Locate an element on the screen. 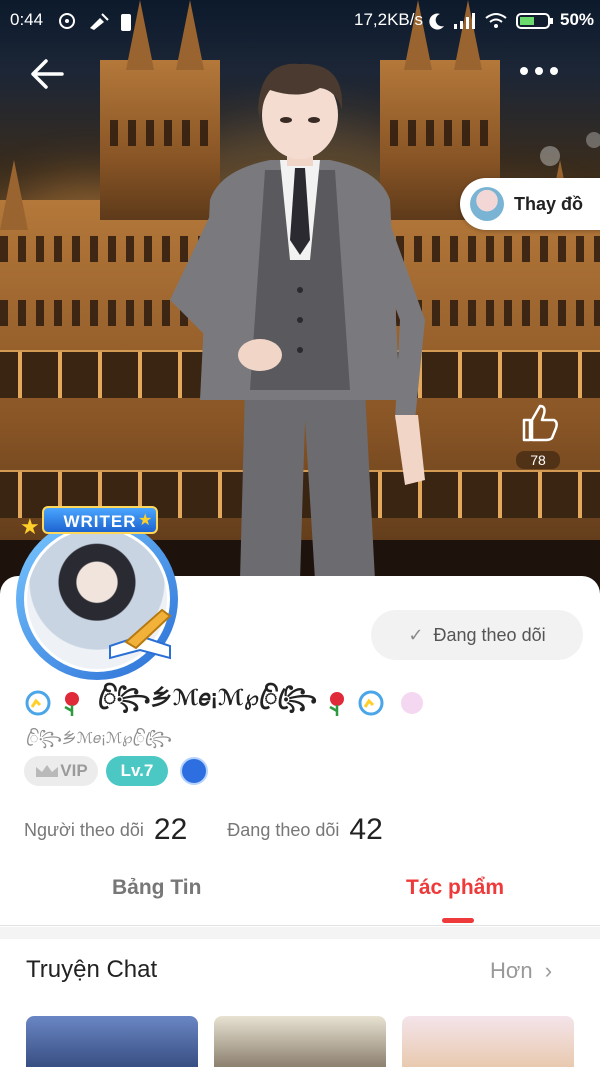 The height and width of the screenshot is (1067, 600). vip-badge: VIP is located at coordinates (61, 771).